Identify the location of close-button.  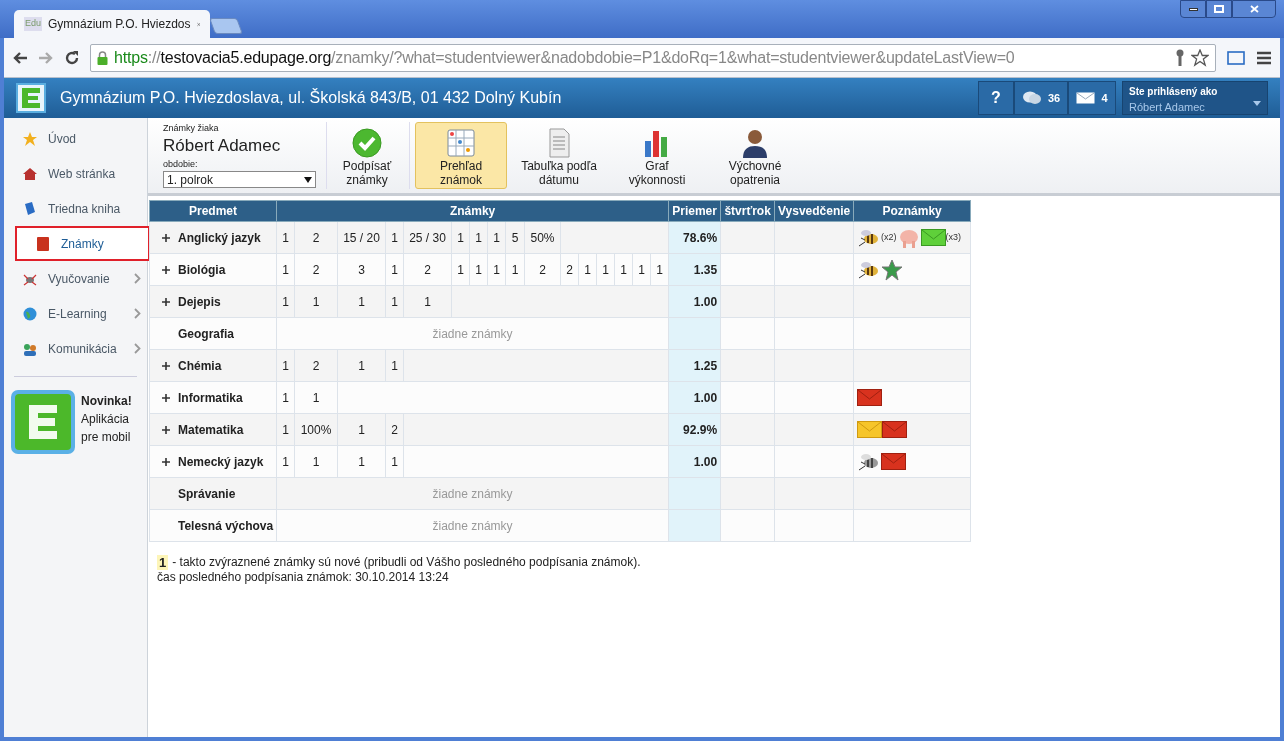
(1254, 9).